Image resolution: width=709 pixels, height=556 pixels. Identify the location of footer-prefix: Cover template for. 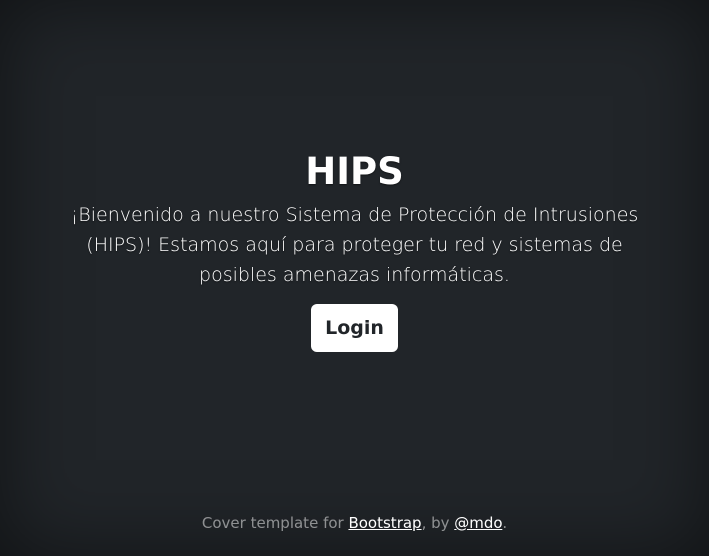
(275, 523).